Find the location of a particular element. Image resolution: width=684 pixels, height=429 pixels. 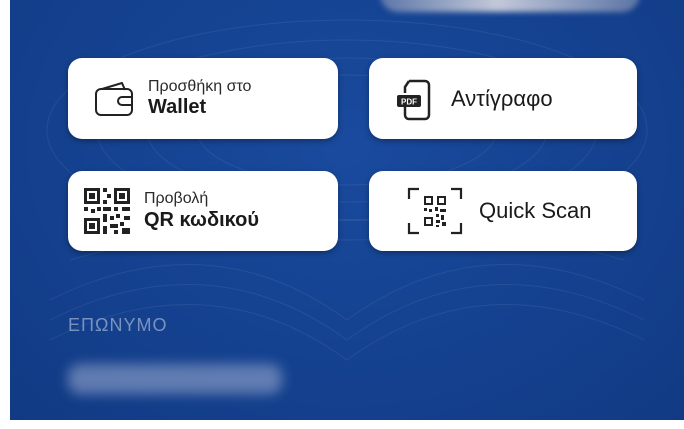

view-qr-code-button: Προβολή QR κωδικού is located at coordinates (203, 211).